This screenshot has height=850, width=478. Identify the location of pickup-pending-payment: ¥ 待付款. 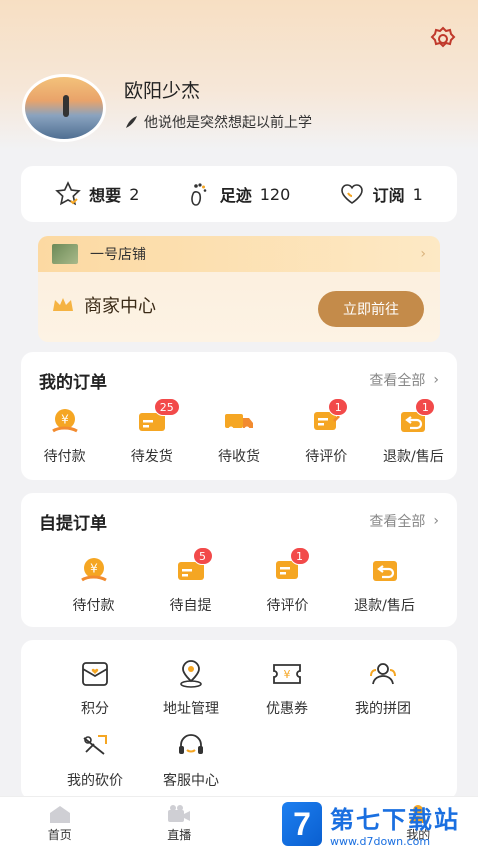
(93, 585).